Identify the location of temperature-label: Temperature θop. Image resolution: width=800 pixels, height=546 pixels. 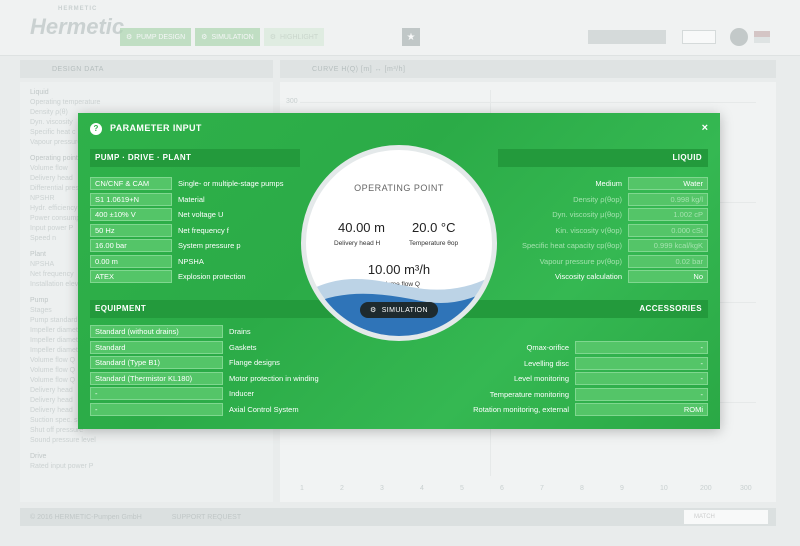
(434, 243).